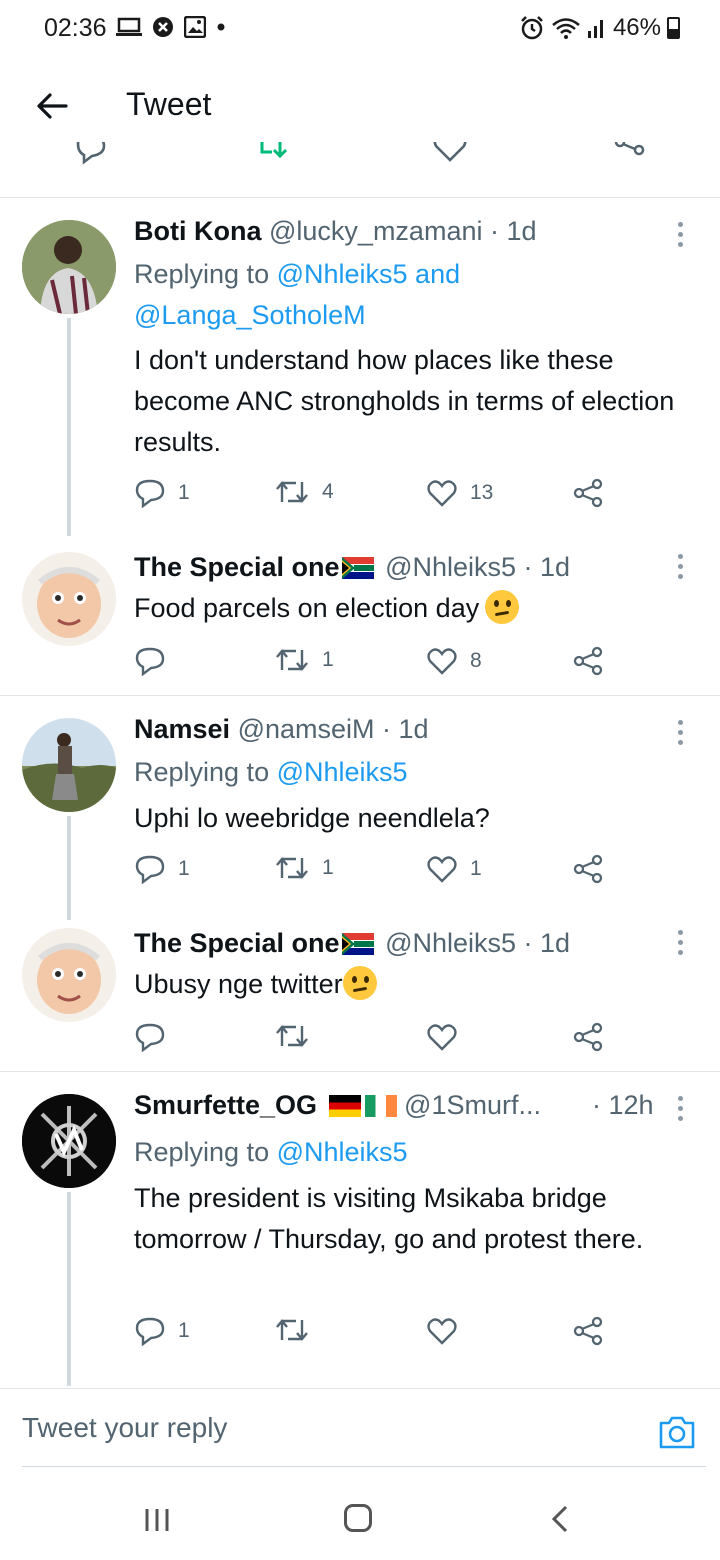 Image resolution: width=720 pixels, height=1560 pixels. What do you see at coordinates (474, 943) in the screenshot?
I see `tweet-handle-time: @Nhleiks5 · 1d` at bounding box center [474, 943].